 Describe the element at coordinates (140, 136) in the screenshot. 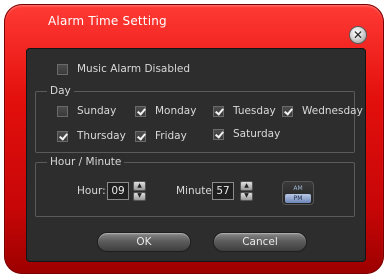

I see `friday-checkbox` at that location.